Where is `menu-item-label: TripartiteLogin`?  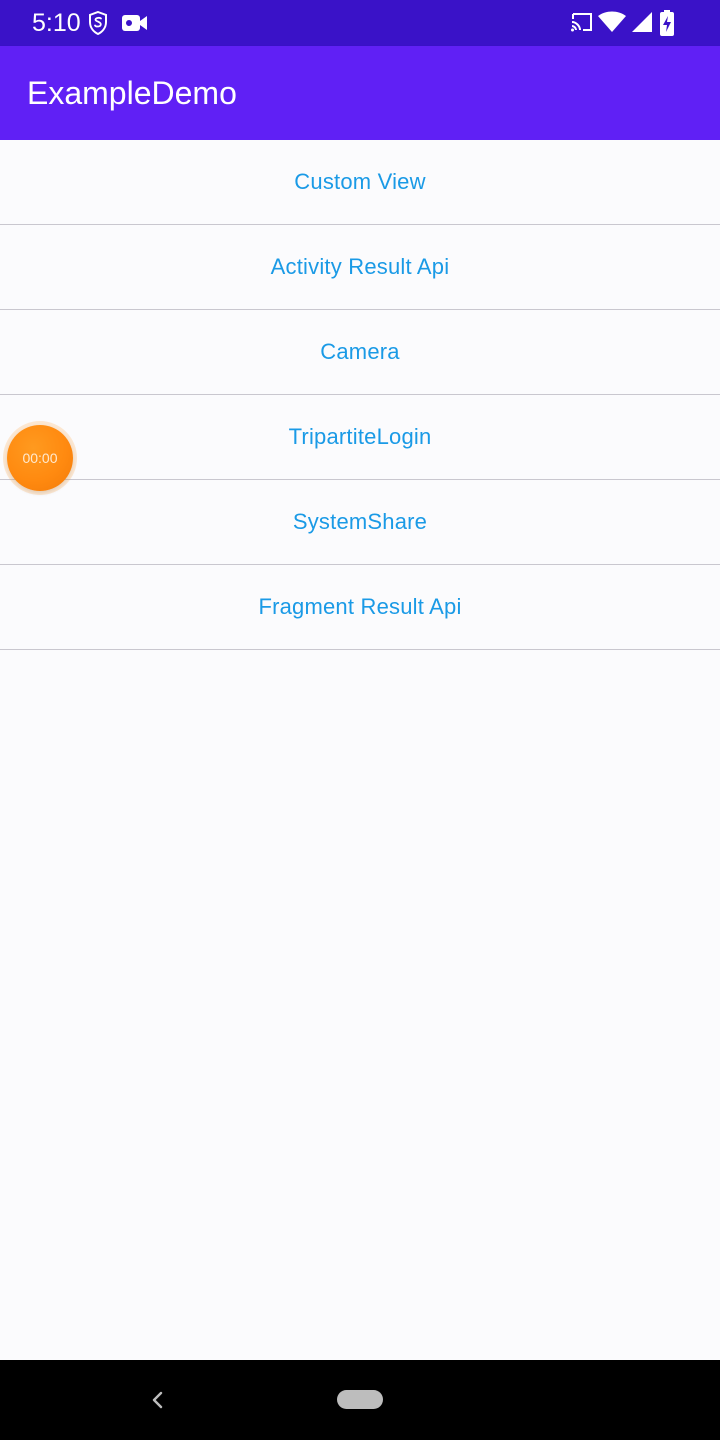 menu-item-label: TripartiteLogin is located at coordinates (360, 436).